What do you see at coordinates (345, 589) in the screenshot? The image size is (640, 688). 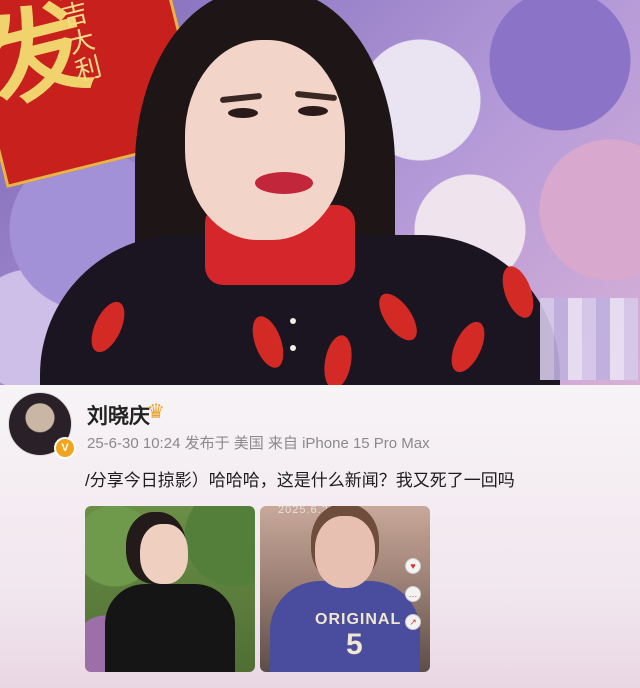 I see `post-photo-2: 2025.6.28 ORIGINAL 5 ♥ … ↗` at bounding box center [345, 589].